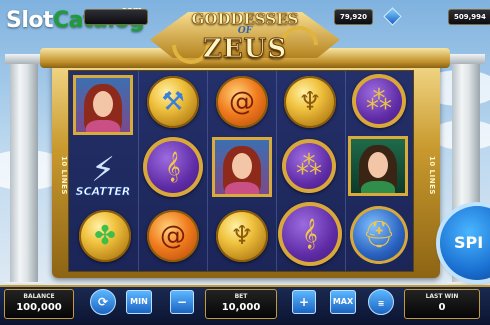  What do you see at coordinates (30, 20) in the screenshot?
I see `watermark-part1: Slot` at bounding box center [30, 20].